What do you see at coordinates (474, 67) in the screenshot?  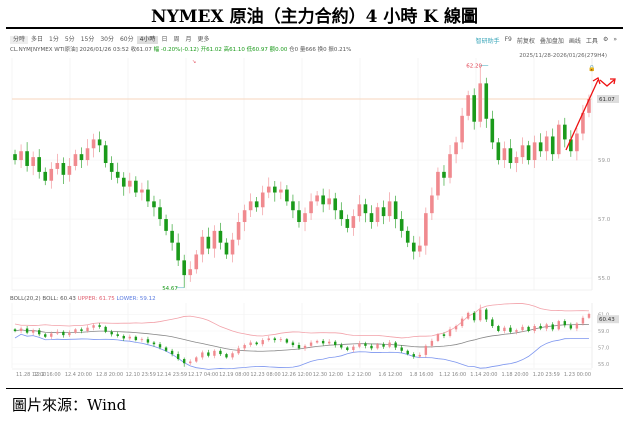 I see `max-label: 62.20` at bounding box center [474, 67].